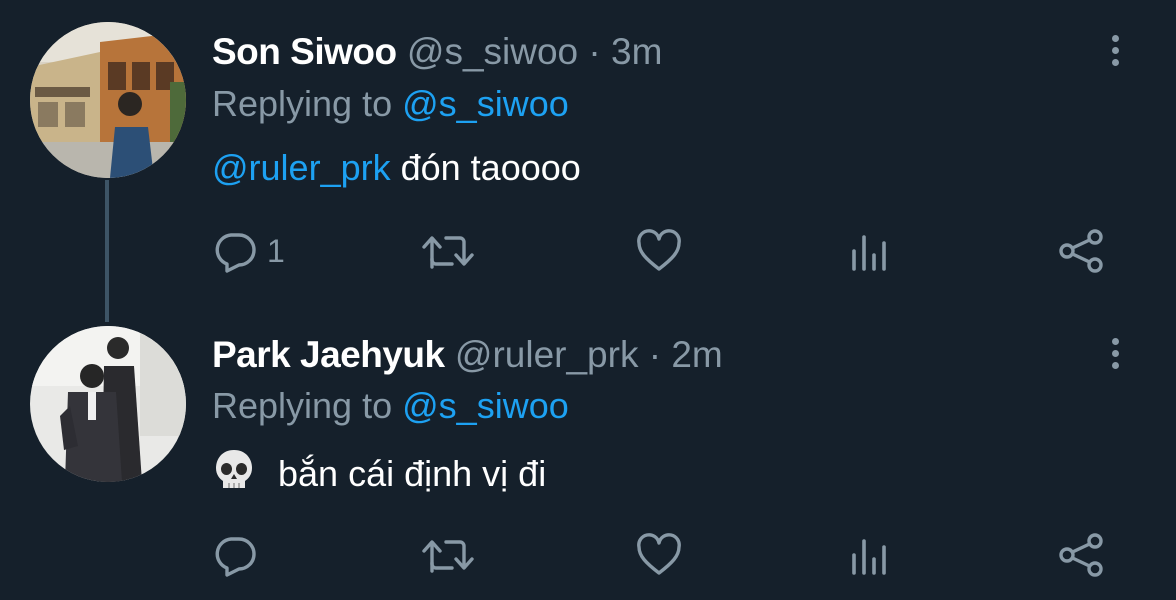 This screenshot has height=600, width=1176. I want to click on user-handle: @s_siwoo, so click(492, 51).